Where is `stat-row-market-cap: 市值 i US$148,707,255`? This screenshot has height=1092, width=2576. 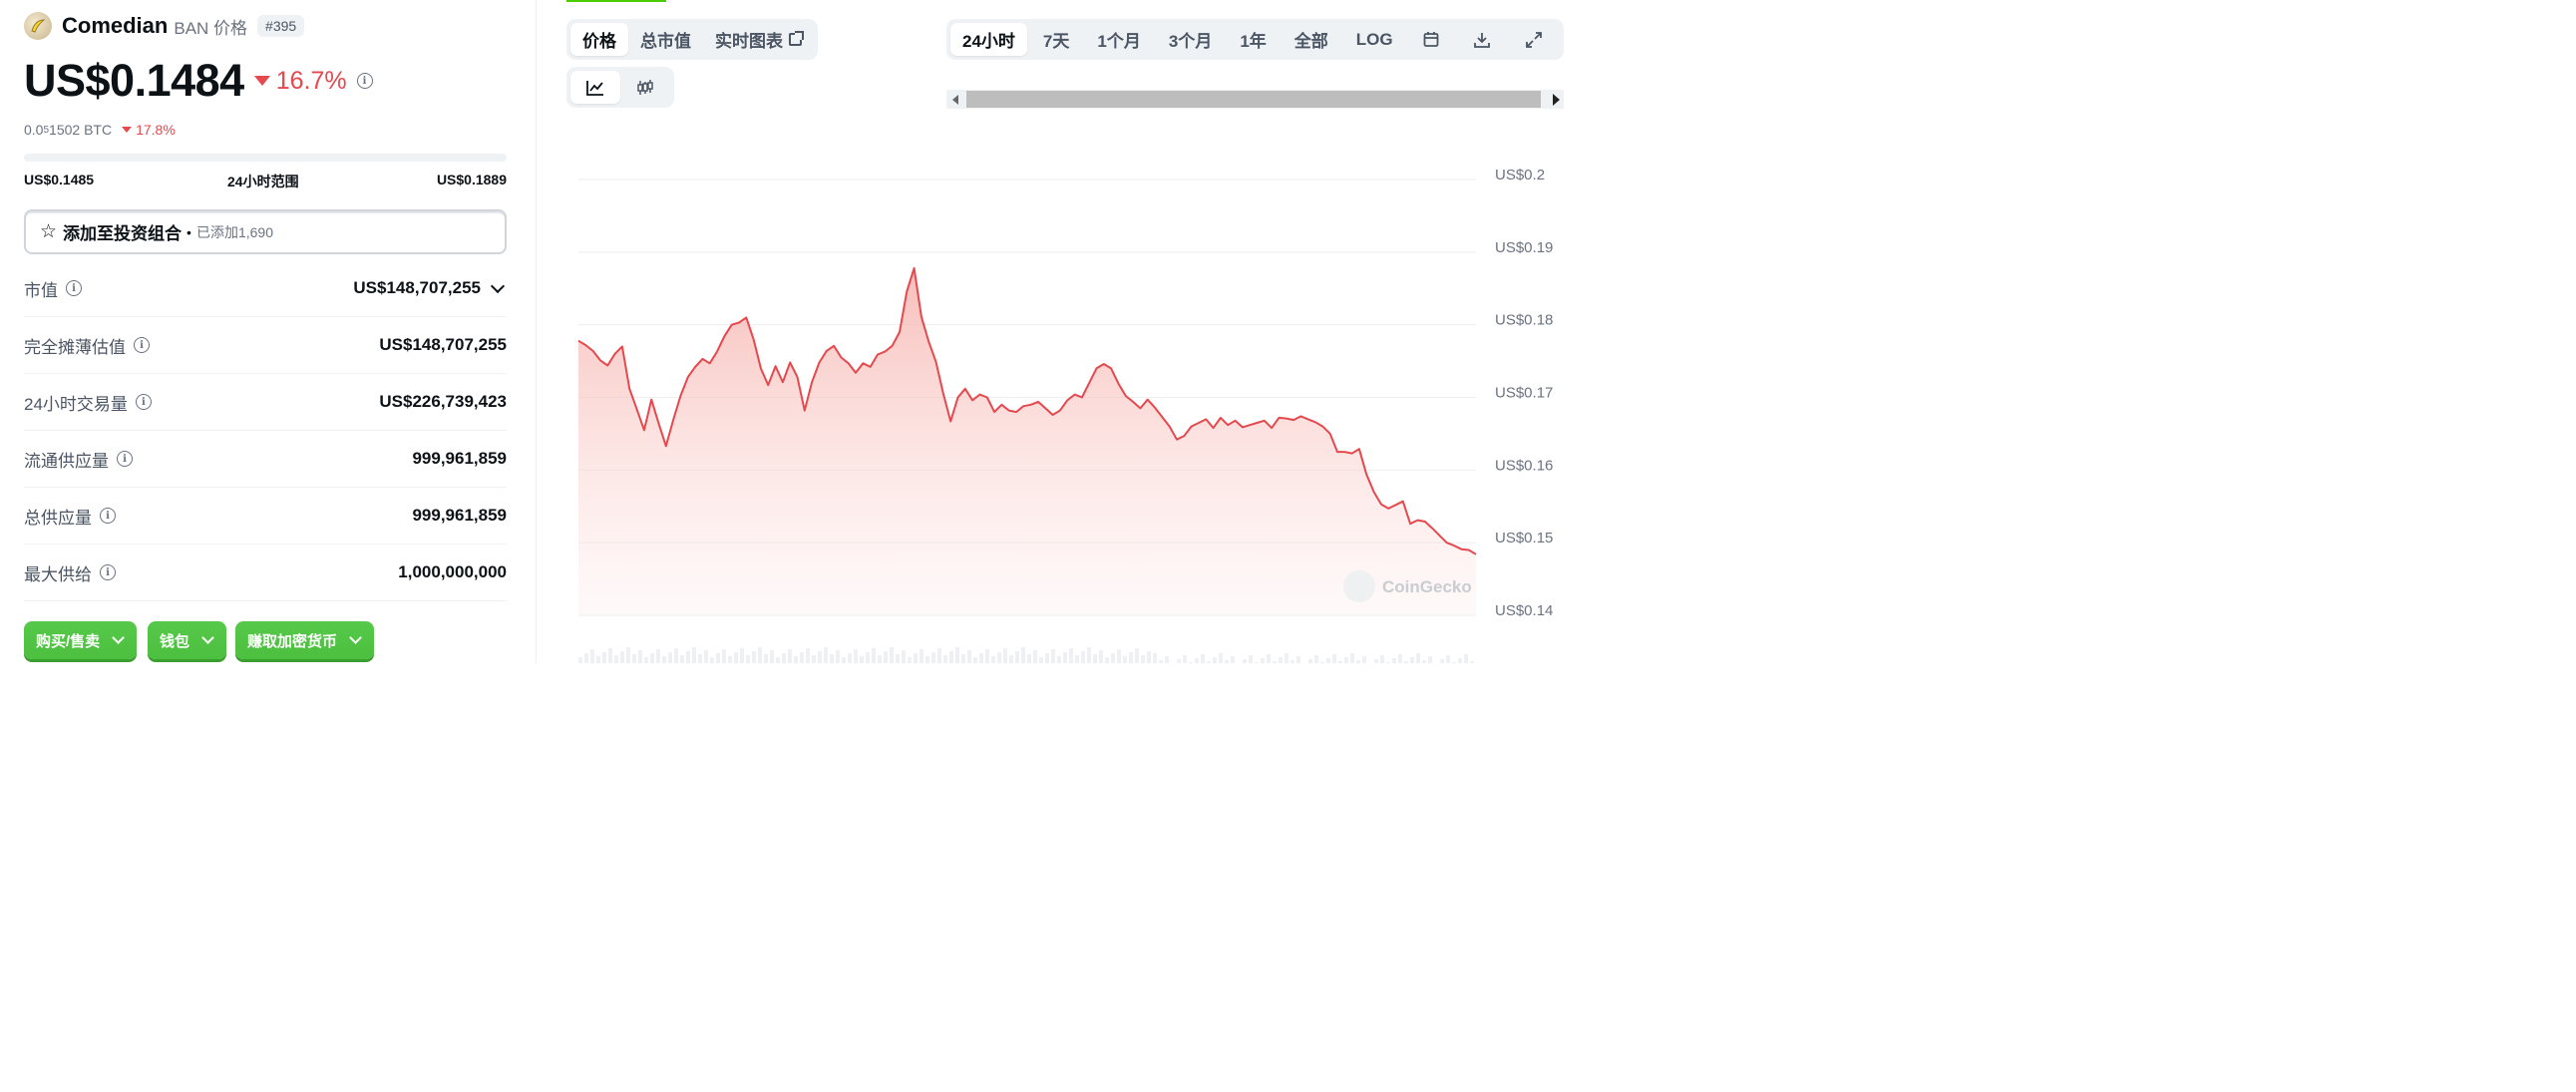
stat-row-market-cap: 市值 i US$148,707,255 is located at coordinates (265, 288).